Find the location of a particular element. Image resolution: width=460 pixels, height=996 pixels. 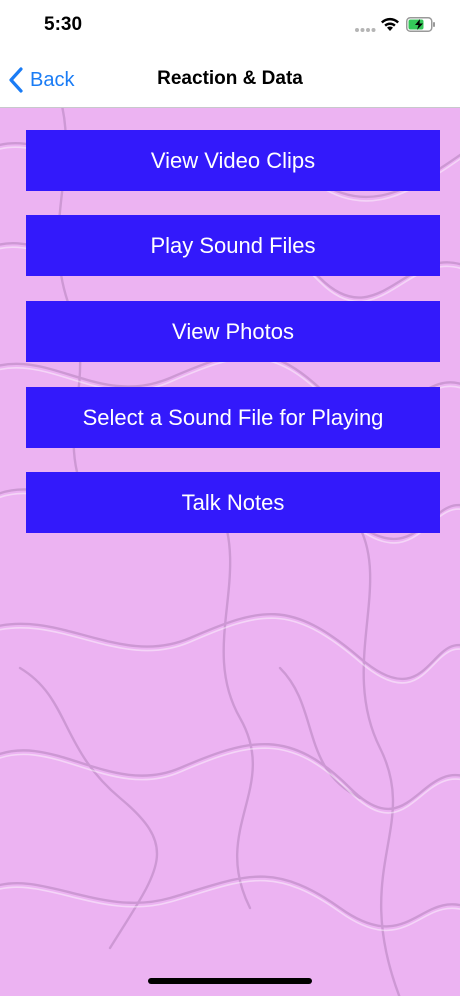

view-video-clips-button: View Video Clips is located at coordinates (233, 160).